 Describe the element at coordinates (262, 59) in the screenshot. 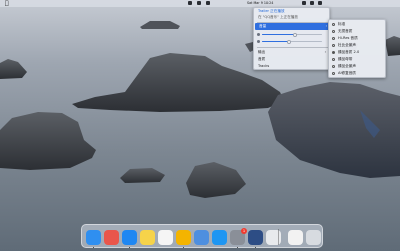

I see `quality-label: 音质` at that location.